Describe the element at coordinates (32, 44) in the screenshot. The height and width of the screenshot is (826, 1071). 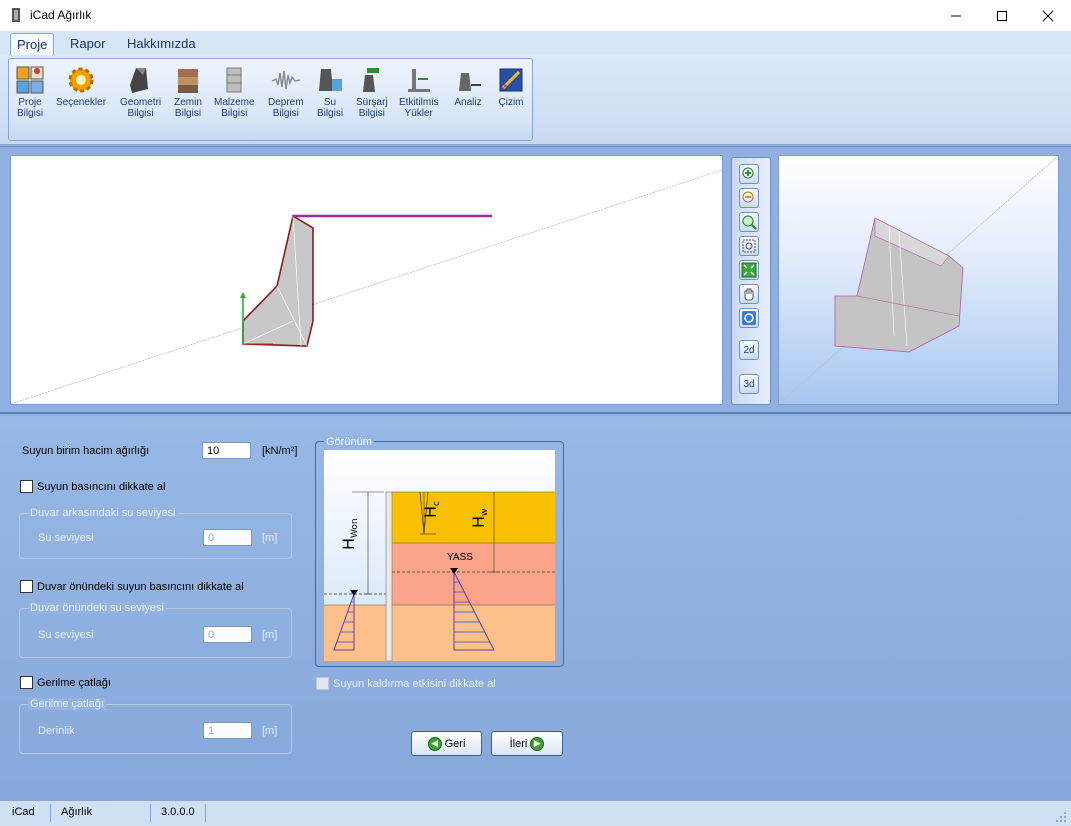
I see `tab-proje: Proje` at that location.